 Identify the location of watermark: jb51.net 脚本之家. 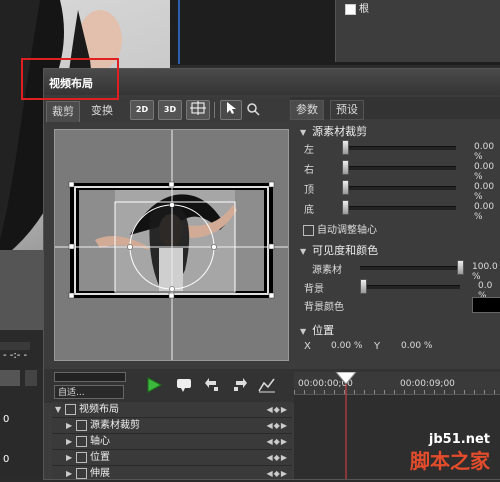
(450, 453).